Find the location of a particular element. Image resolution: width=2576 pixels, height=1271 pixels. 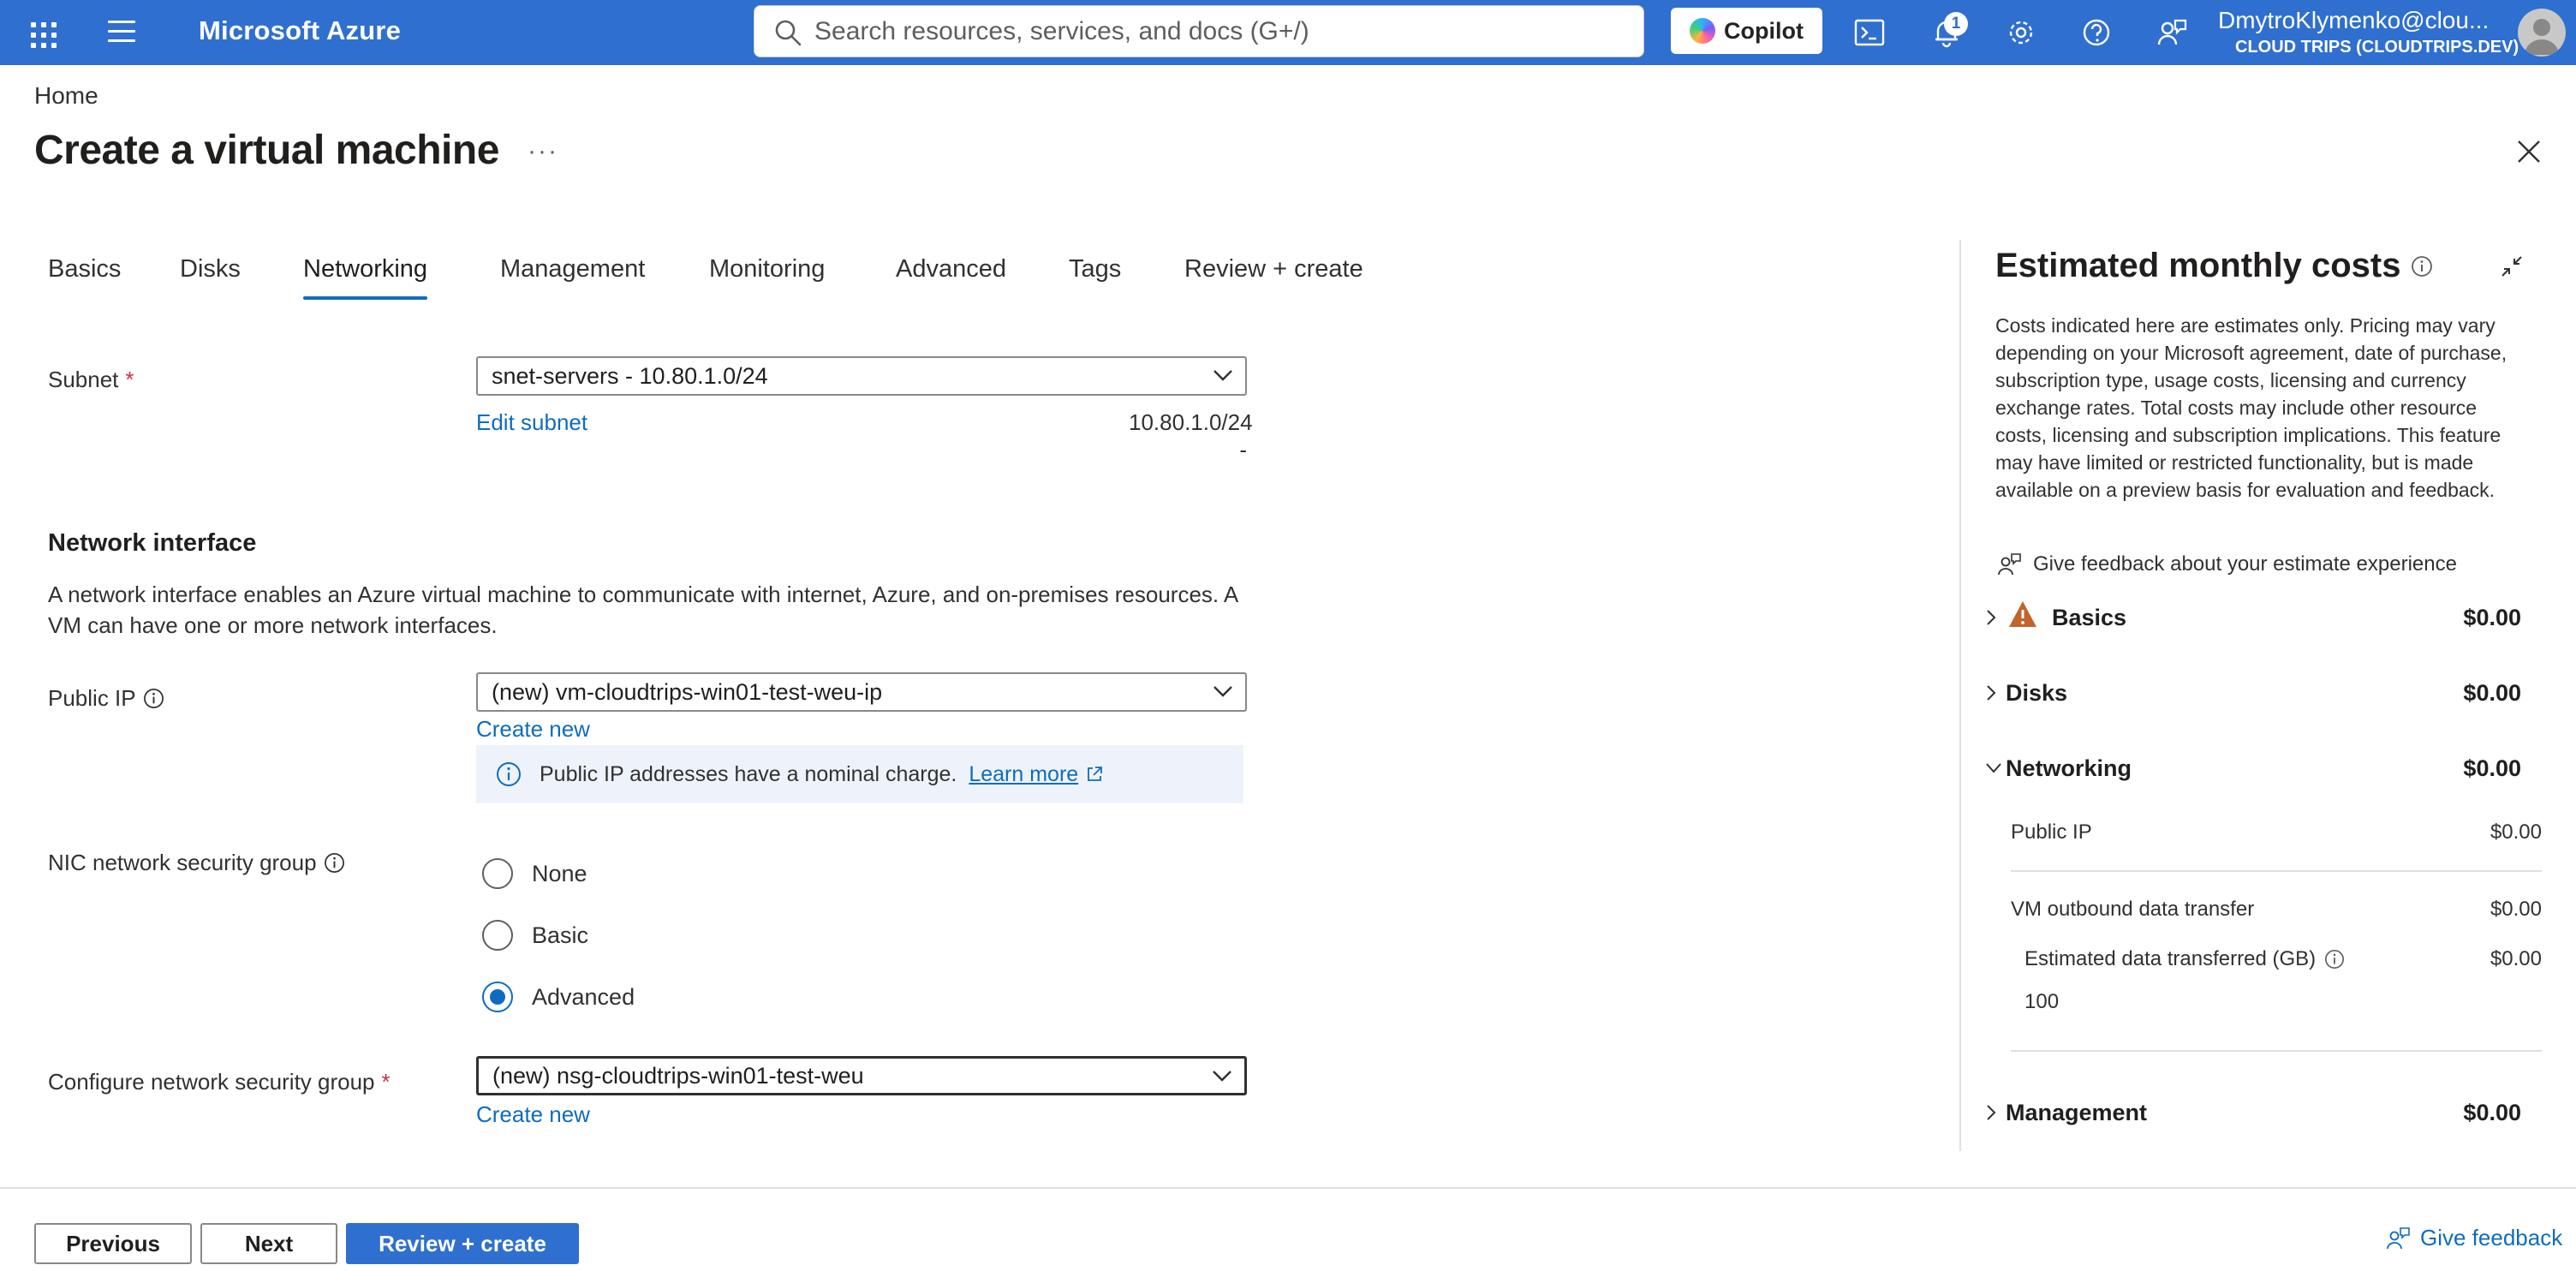

panel-divider is located at coordinates (1960, 695).